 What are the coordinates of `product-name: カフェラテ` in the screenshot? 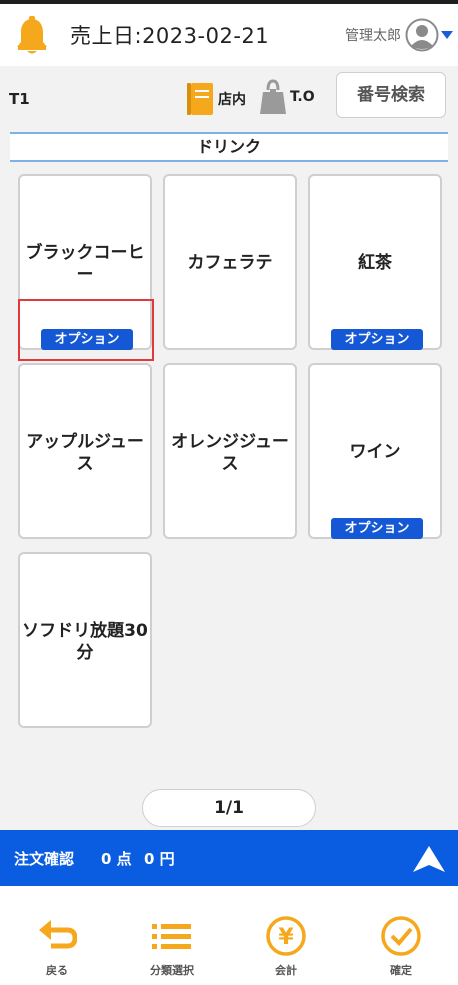 It's located at (230, 263).